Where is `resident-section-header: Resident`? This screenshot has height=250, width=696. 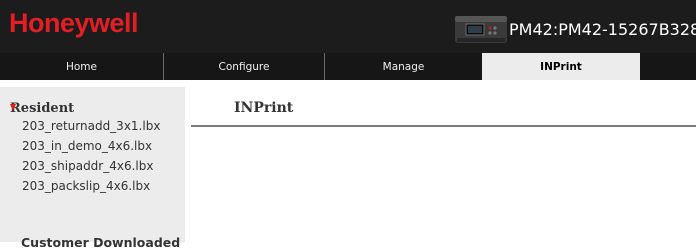
resident-section-header: Resident is located at coordinates (42, 108).